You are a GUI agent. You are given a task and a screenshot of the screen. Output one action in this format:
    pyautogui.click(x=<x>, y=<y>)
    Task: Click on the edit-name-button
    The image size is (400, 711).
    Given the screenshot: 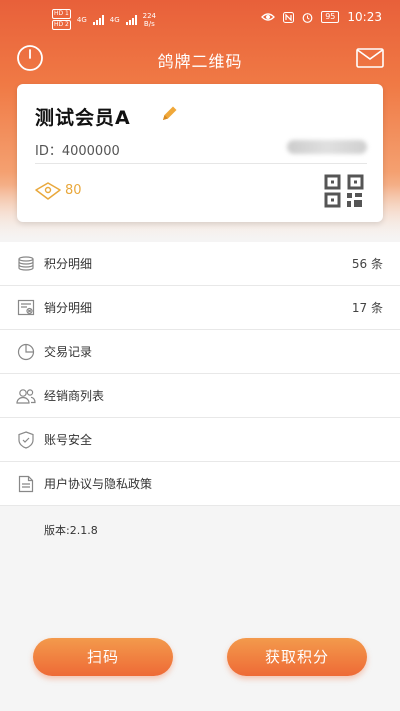 What is the action you would take?
    pyautogui.click(x=170, y=113)
    